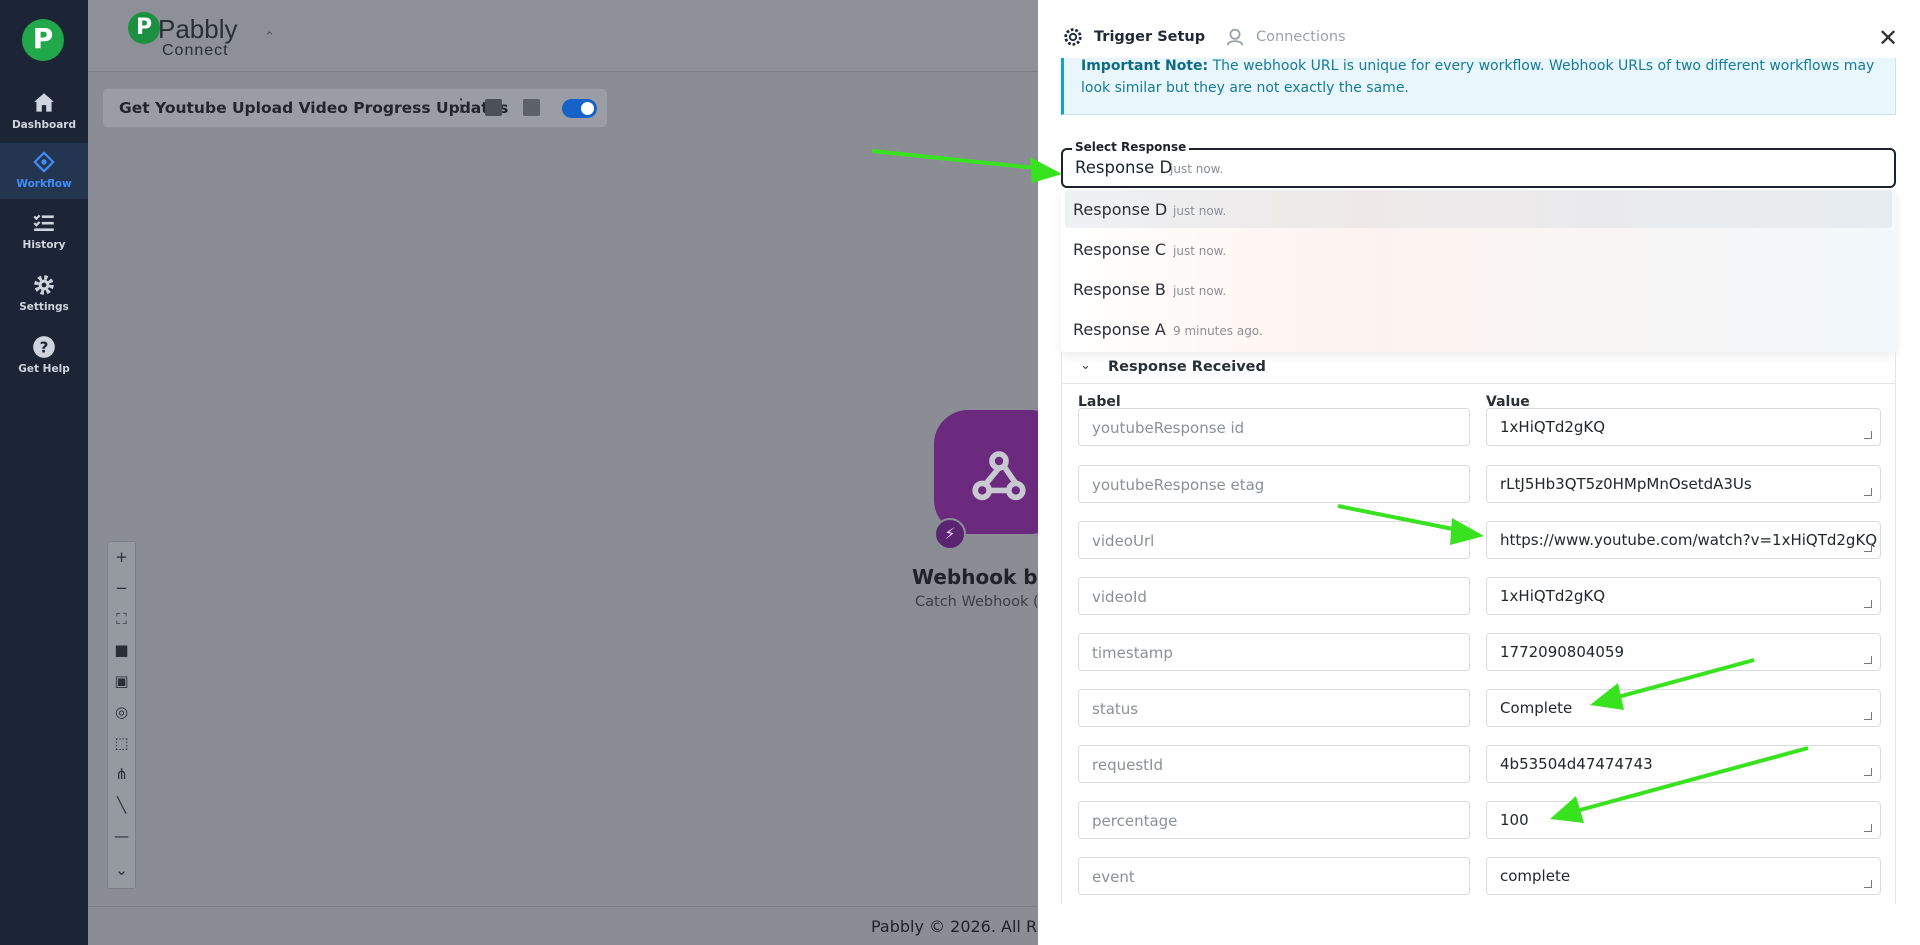  Describe the element at coordinates (1274, 876) in the screenshot. I see `row-label: event` at that location.